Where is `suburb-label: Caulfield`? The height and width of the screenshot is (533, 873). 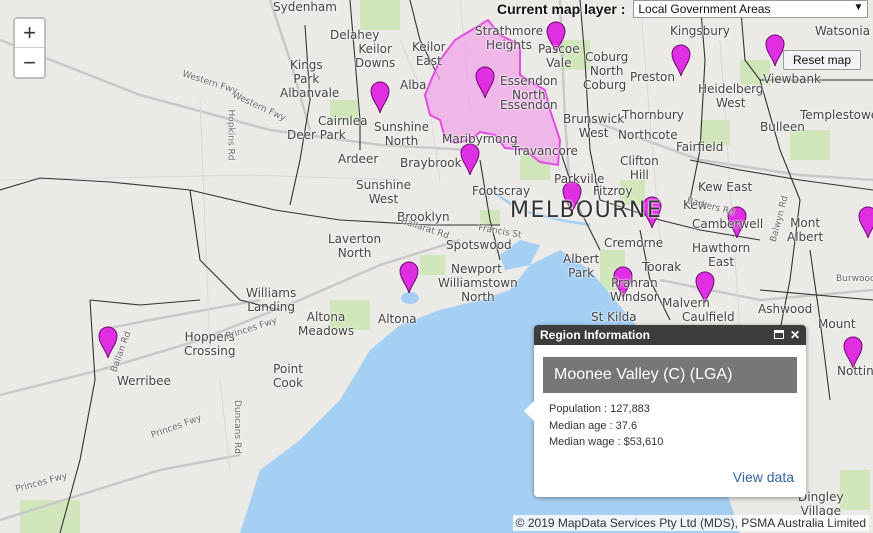 suburb-label: Caulfield is located at coordinates (708, 317).